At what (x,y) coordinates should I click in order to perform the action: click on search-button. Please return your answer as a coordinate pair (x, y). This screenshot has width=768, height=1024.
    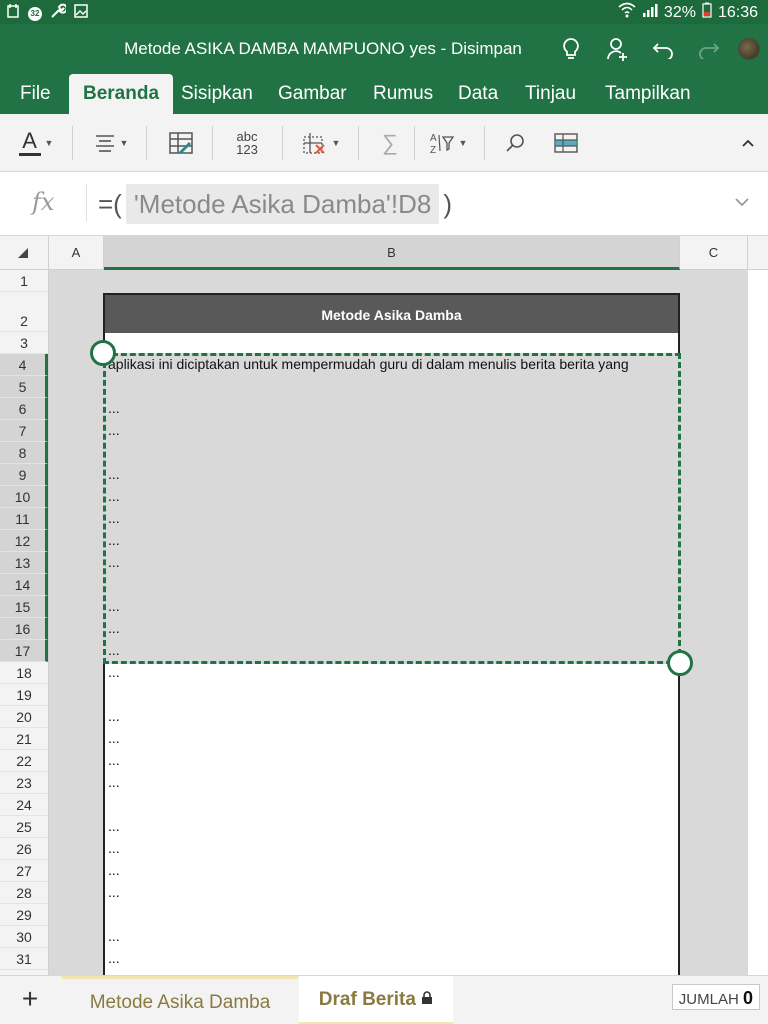
    Looking at the image, I should click on (515, 143).